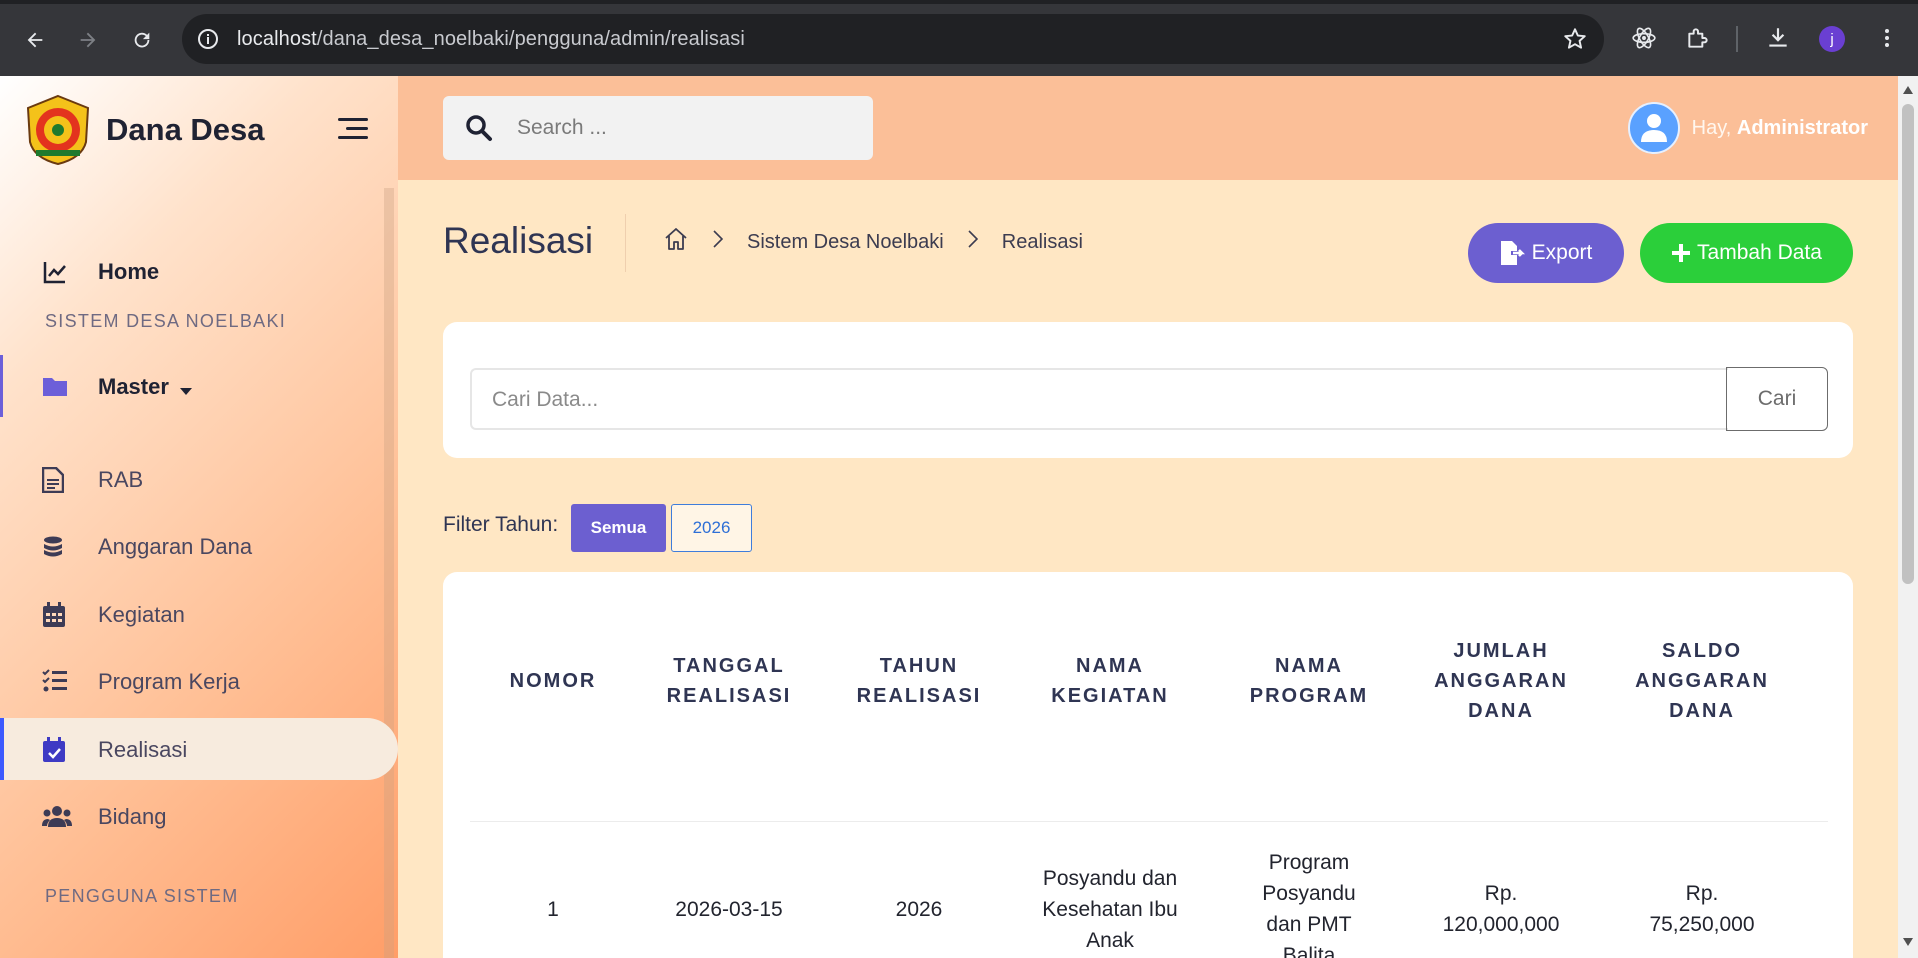 The width and height of the screenshot is (1918, 958). Describe the element at coordinates (199, 271) in the screenshot. I see `sidebar-item-home: Home` at that location.